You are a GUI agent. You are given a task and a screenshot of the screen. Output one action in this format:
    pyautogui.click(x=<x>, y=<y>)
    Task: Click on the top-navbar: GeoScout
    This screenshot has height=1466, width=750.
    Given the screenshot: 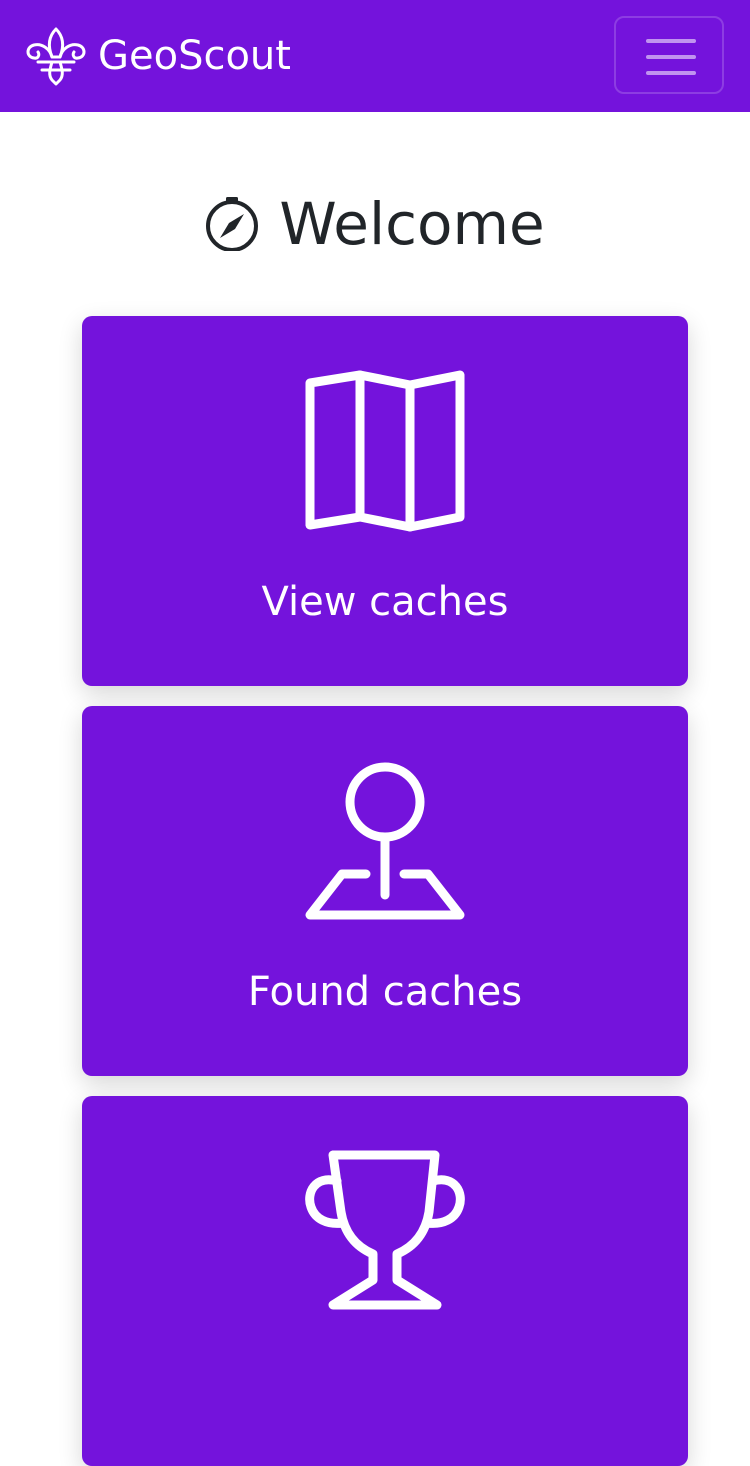 What is the action you would take?
    pyautogui.click(x=375, y=56)
    